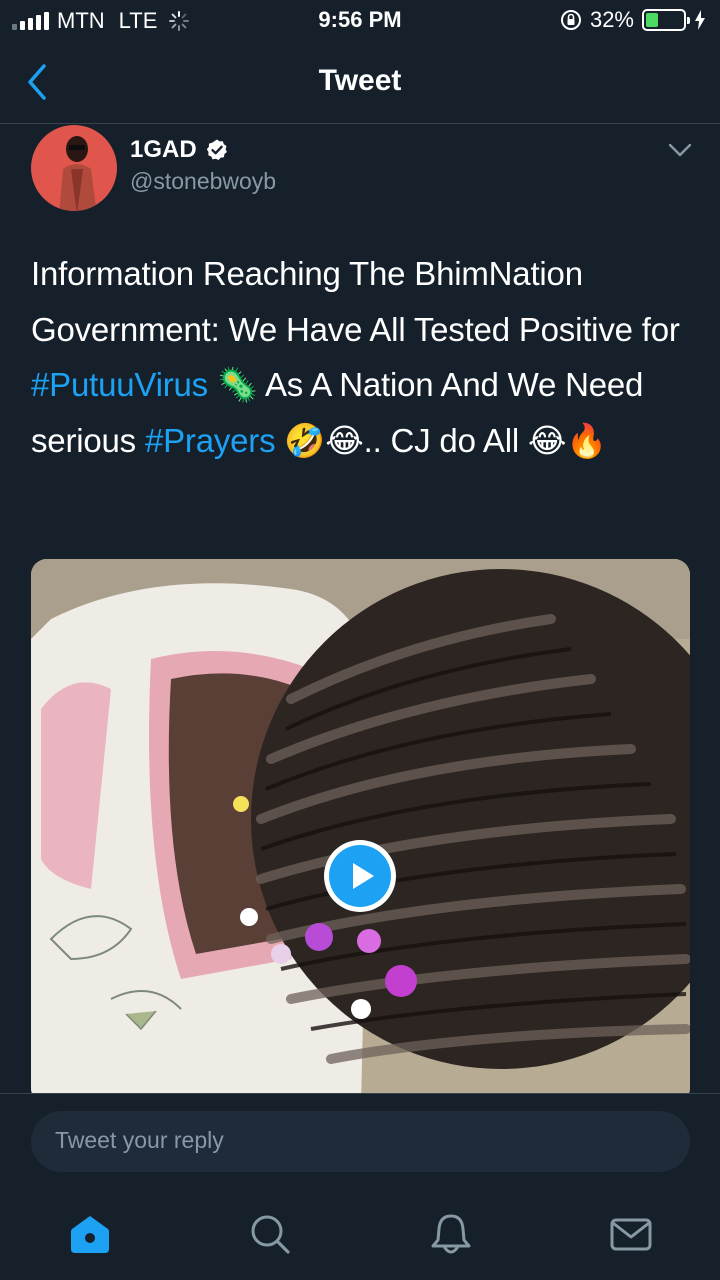 The image size is (720, 1280). I want to click on status-bar: MTN LTE 9:56 PM 32%, so click(360, 20).